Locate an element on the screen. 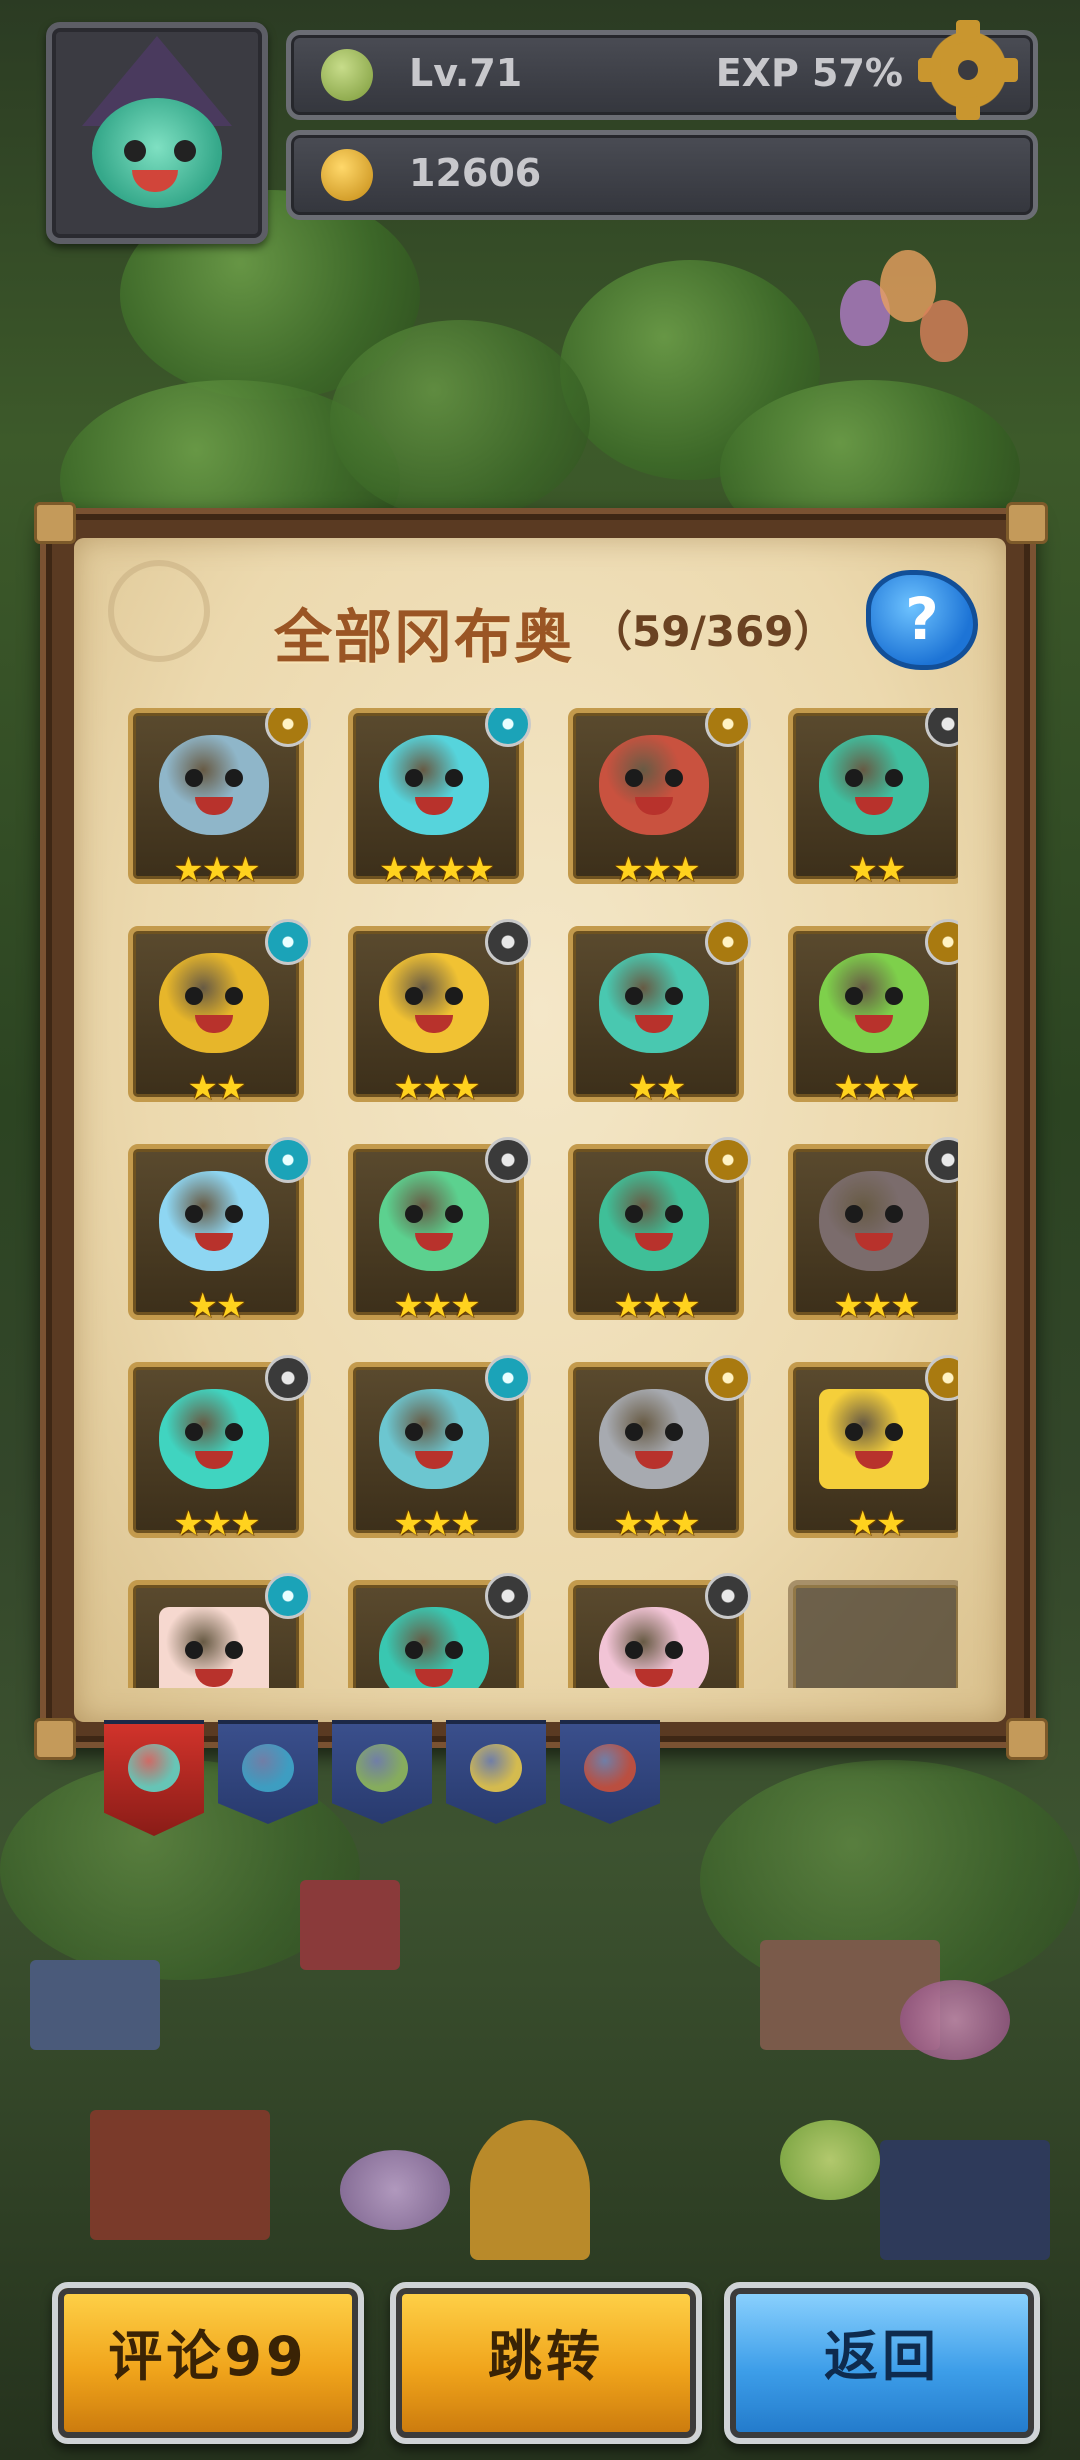  tab-green is located at coordinates (382, 1772).